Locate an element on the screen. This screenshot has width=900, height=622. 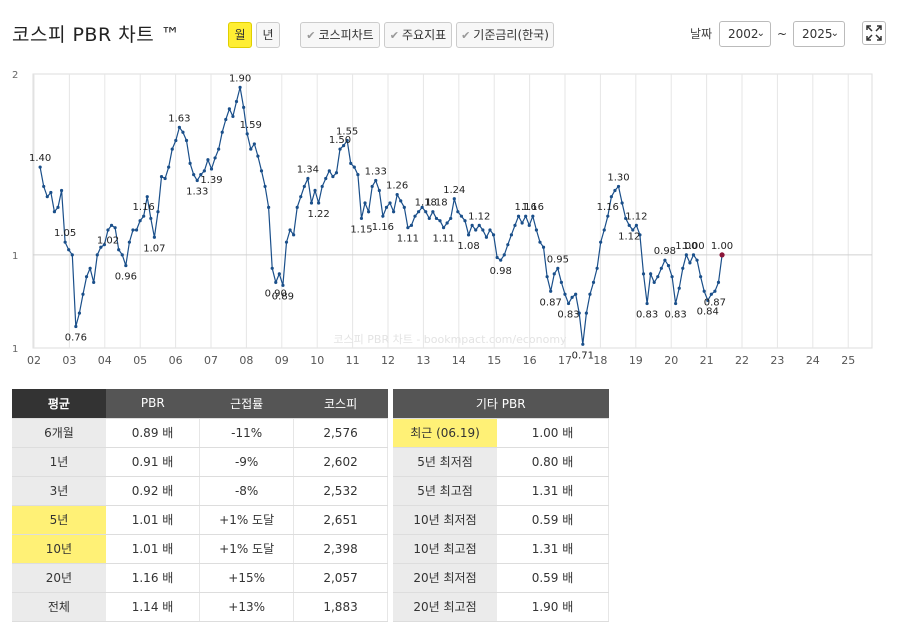
data-label: 1.34 is located at coordinates (308, 170).